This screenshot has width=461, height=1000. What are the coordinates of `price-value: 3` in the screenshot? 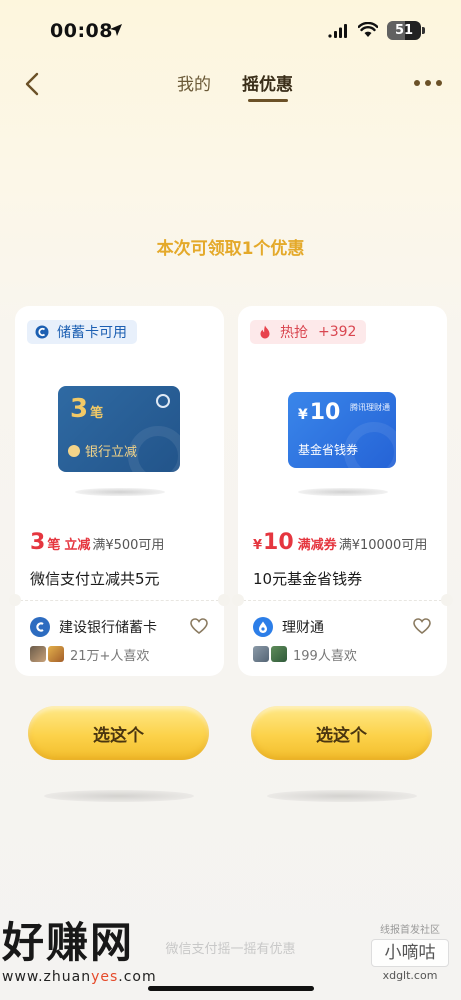 It's located at (38, 542).